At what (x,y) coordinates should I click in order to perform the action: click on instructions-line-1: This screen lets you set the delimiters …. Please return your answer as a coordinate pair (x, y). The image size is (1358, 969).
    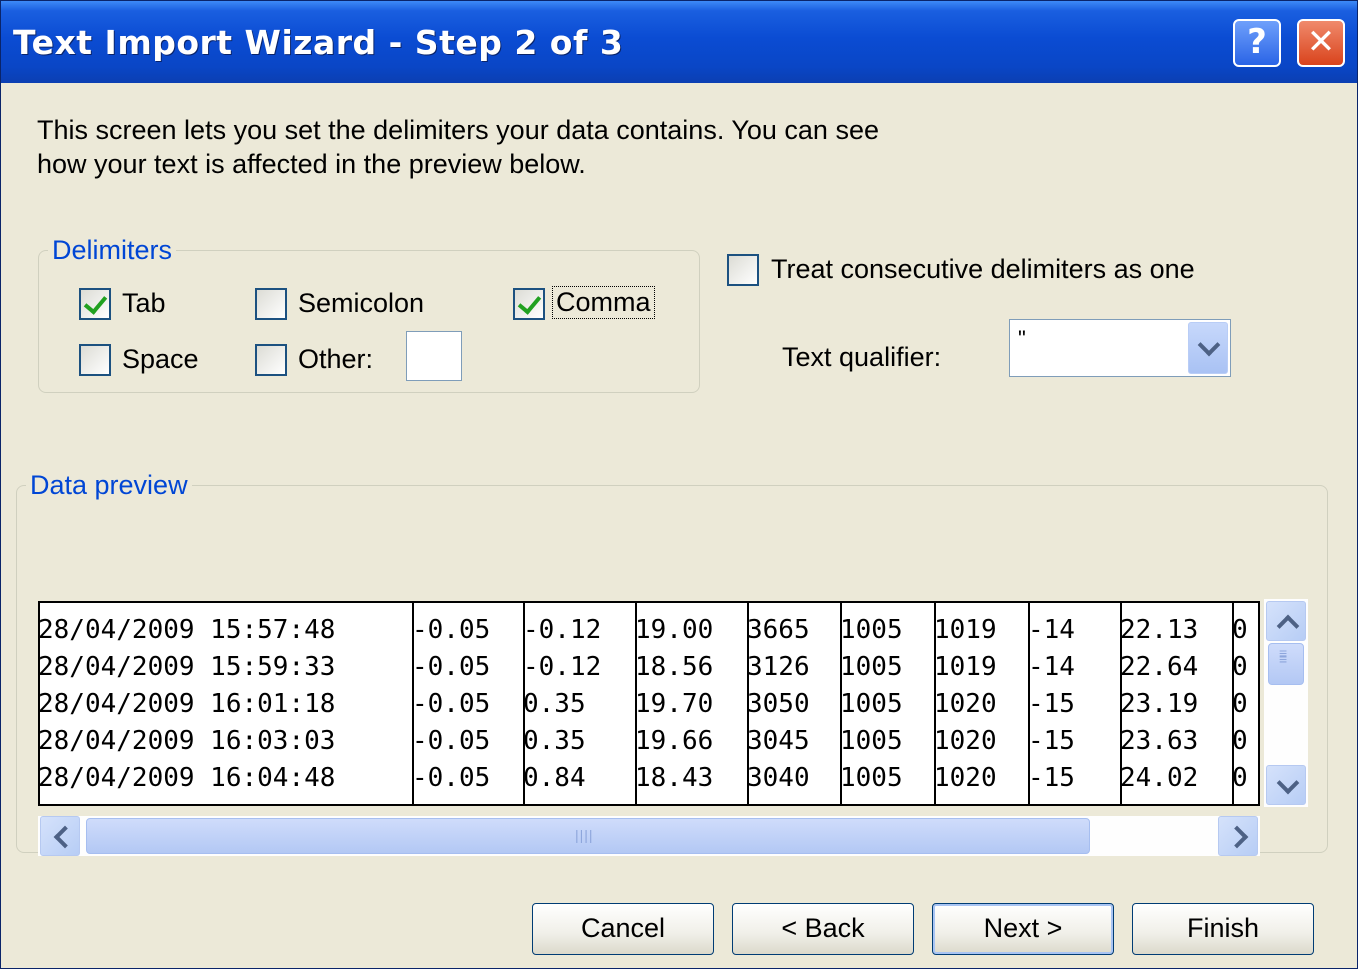
    Looking at the image, I should click on (458, 130).